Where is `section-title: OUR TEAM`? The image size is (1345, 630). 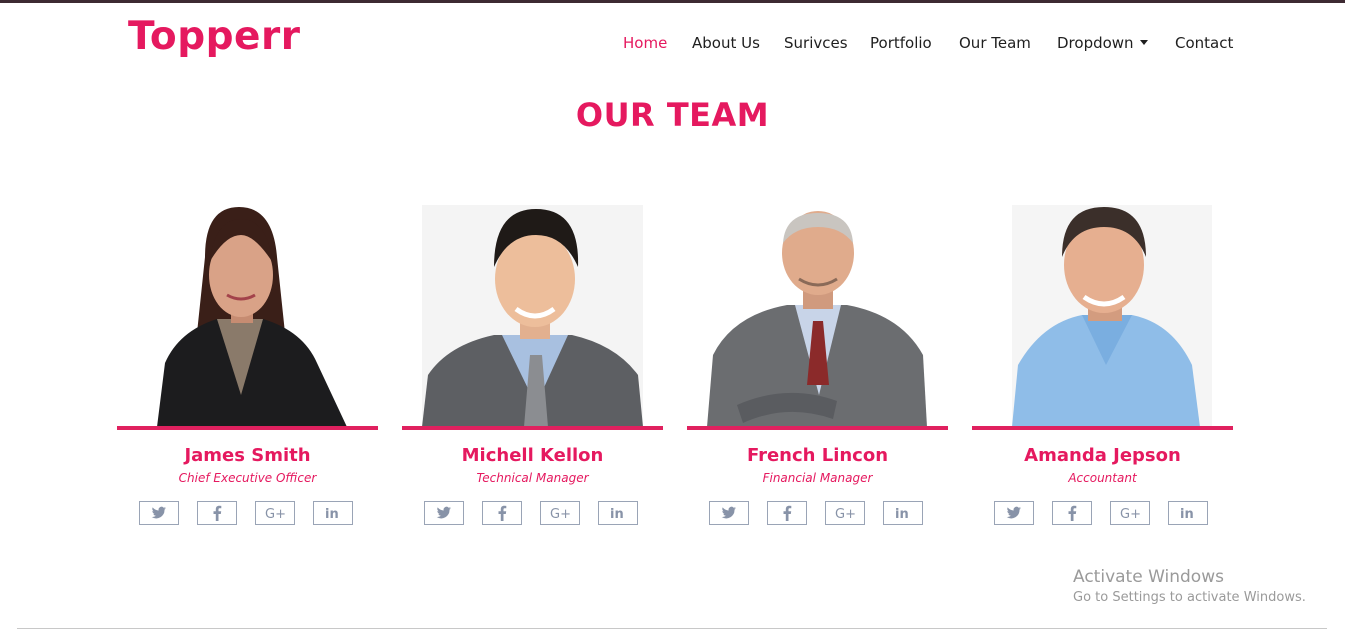
section-title: OUR TEAM is located at coordinates (672, 115).